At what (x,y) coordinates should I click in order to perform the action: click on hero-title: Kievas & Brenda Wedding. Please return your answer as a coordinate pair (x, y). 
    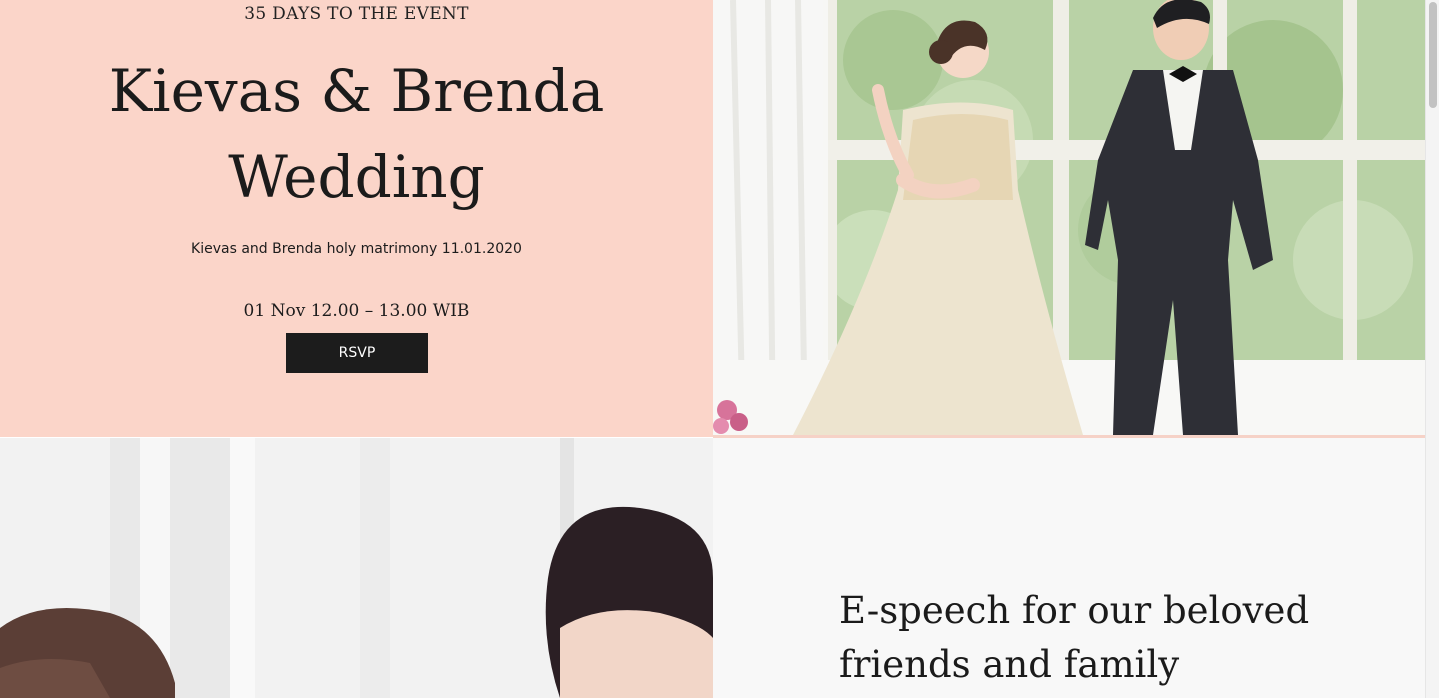
    Looking at the image, I should click on (356, 134).